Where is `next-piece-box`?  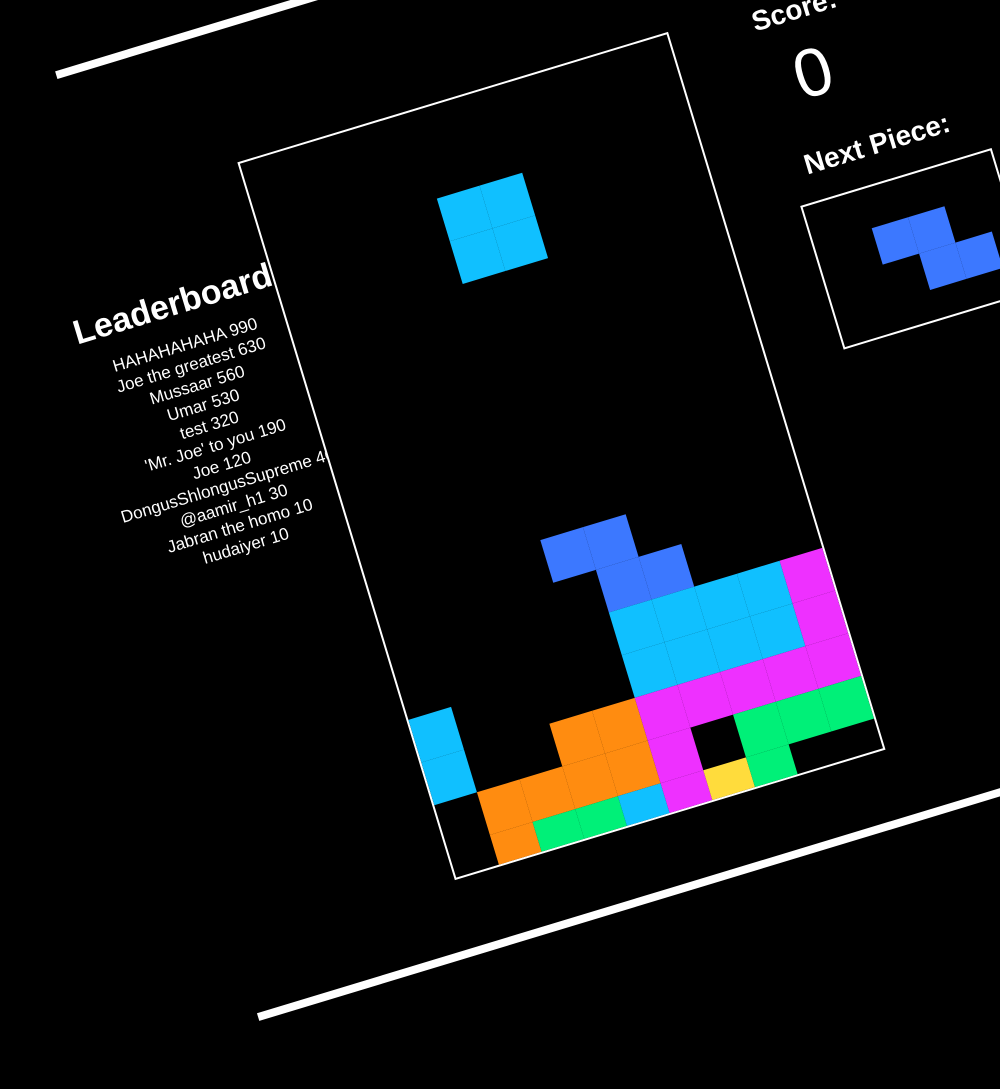 next-piece-box is located at coordinates (900, 249).